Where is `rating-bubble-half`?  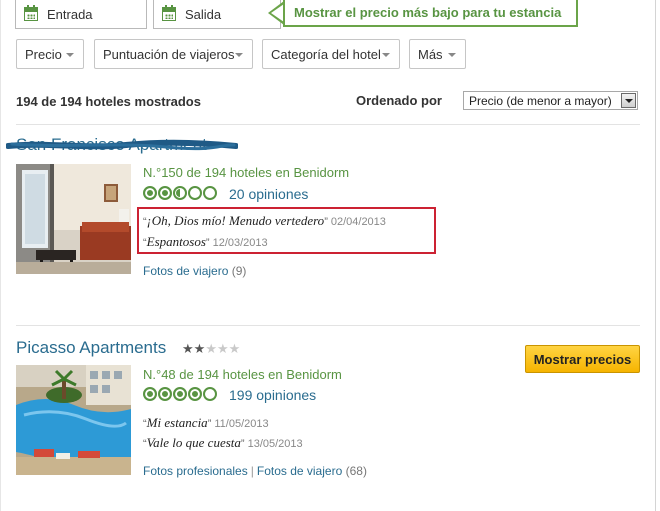 rating-bubble-half is located at coordinates (180, 193).